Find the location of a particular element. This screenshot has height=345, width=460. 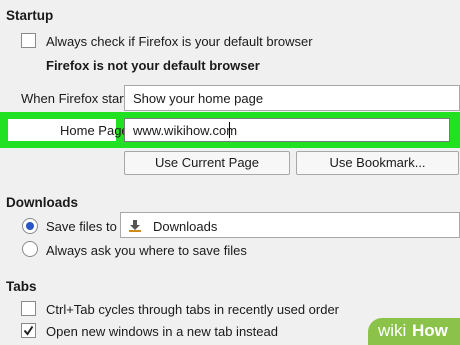

always-ask-label: Always ask you where to save files is located at coordinates (146, 250).